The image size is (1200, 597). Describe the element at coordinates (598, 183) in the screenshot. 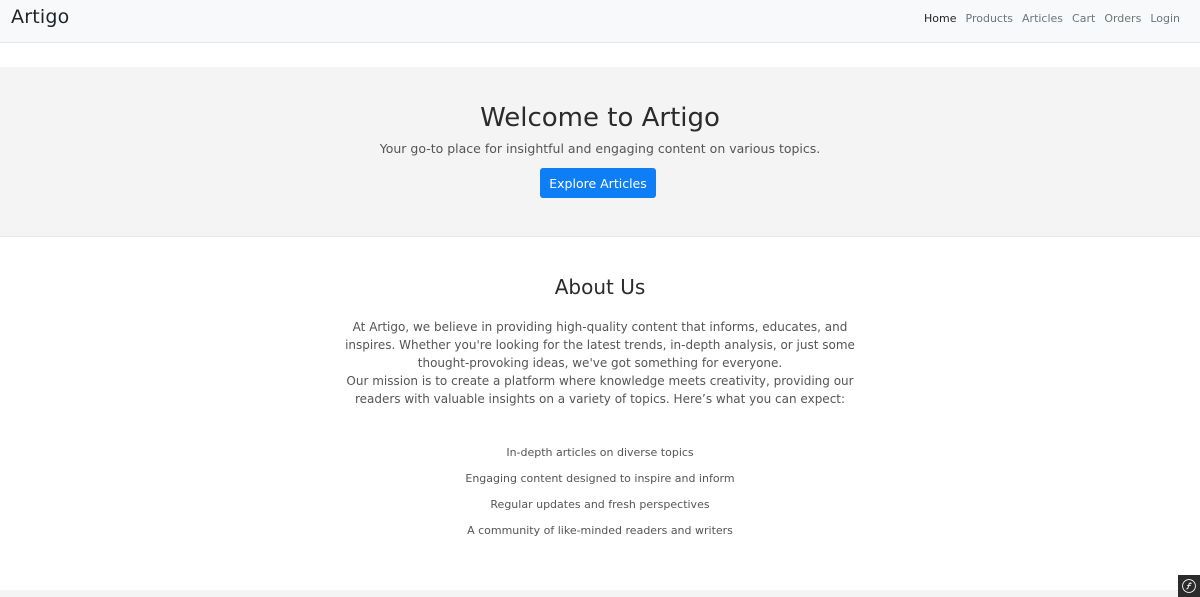

I see `explore-articles-button: Explore Articles` at that location.